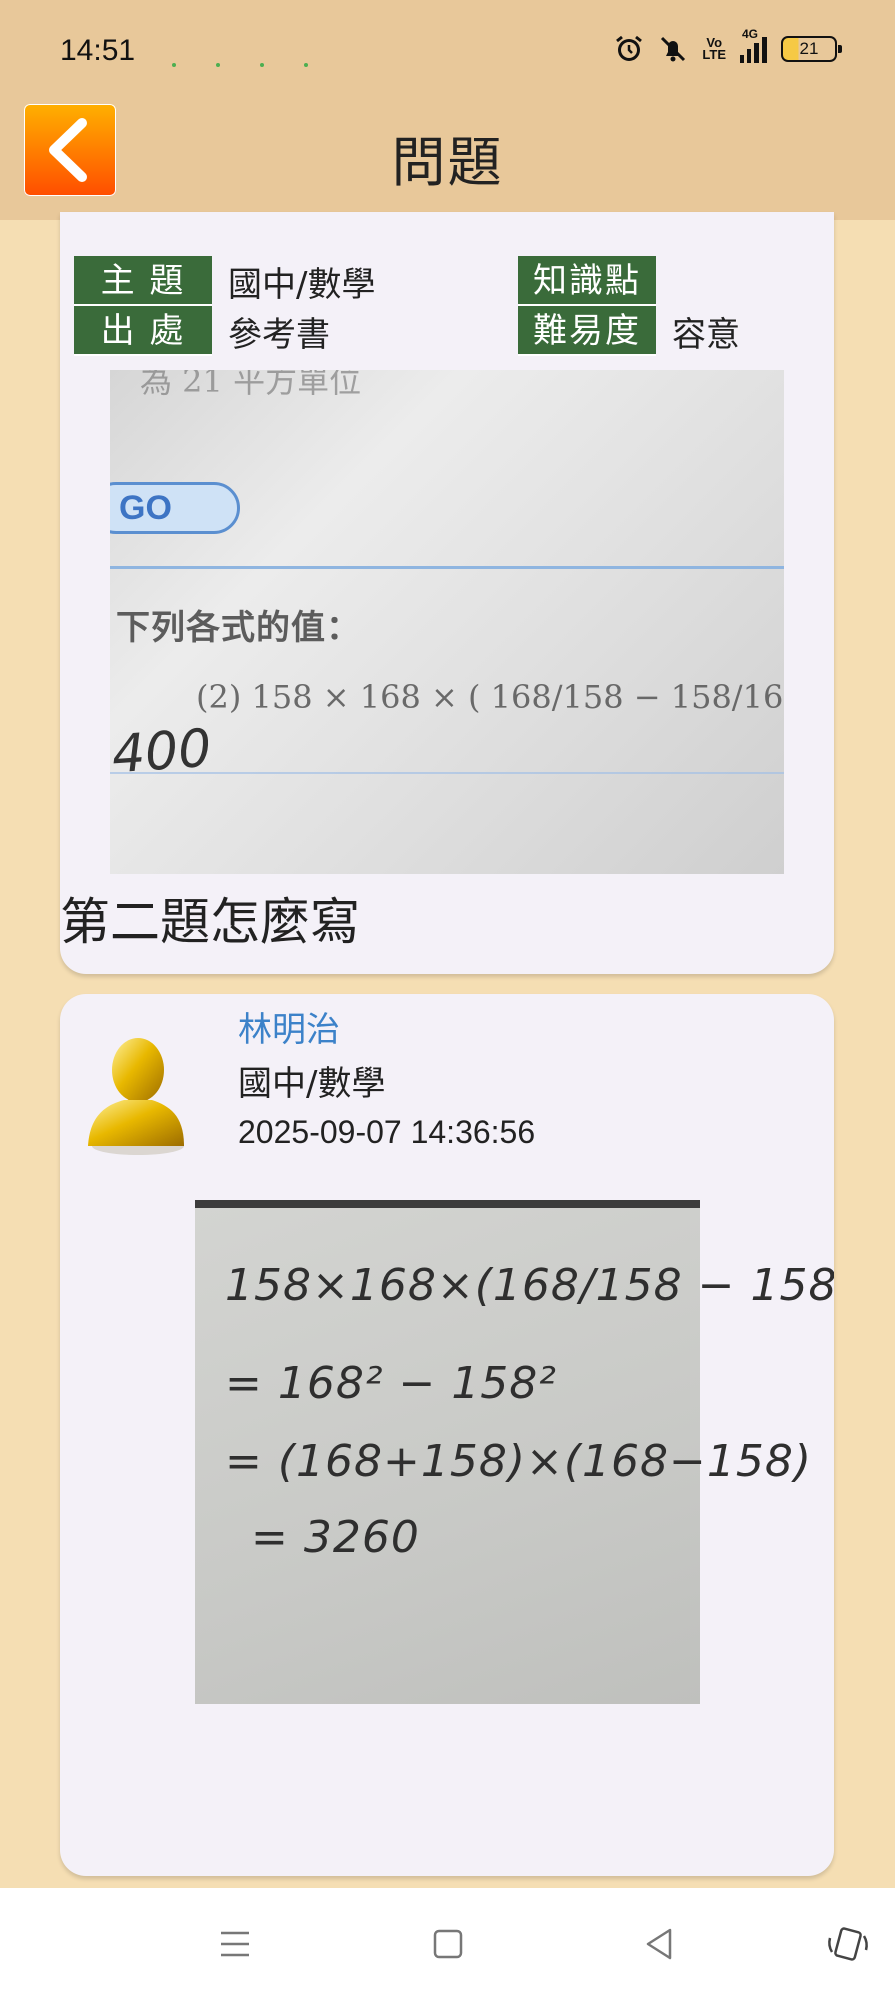  Describe the element at coordinates (387, 1132) in the screenshot. I see `answer-datetime: 2025-09-07 14:36:56` at that location.